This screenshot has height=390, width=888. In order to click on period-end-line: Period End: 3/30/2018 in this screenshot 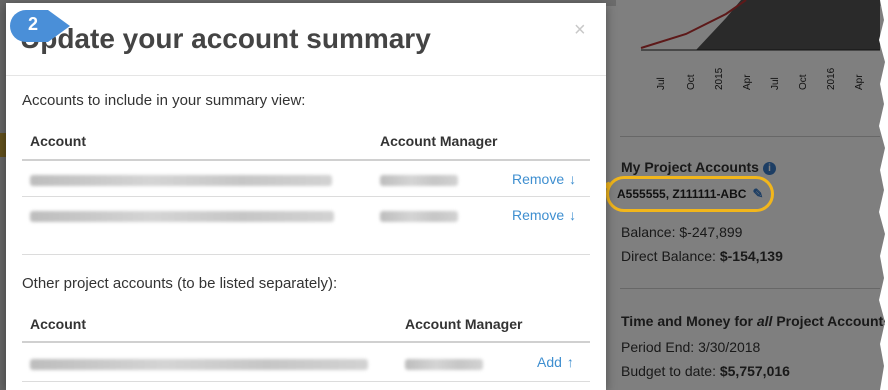, I will do `click(691, 347)`.